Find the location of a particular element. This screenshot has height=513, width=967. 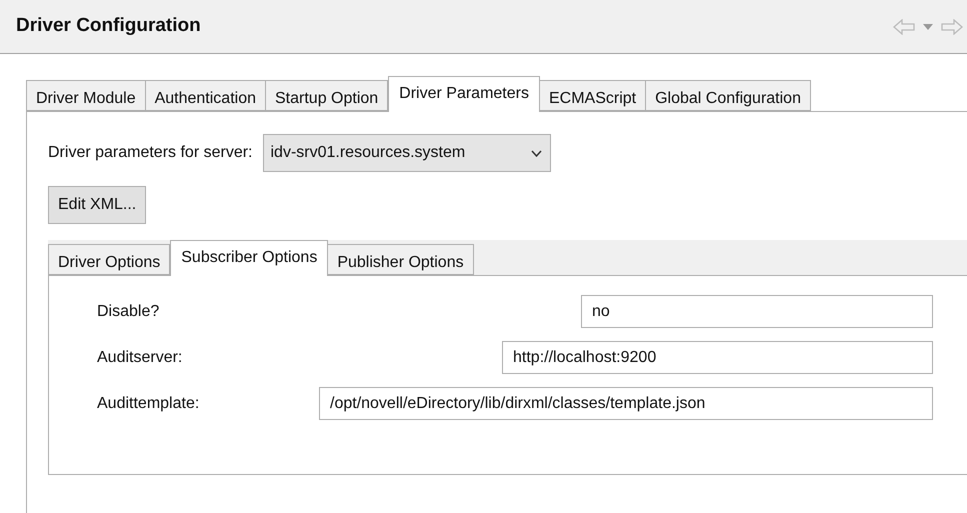

text-field: http://localhost:9200 is located at coordinates (717, 357).